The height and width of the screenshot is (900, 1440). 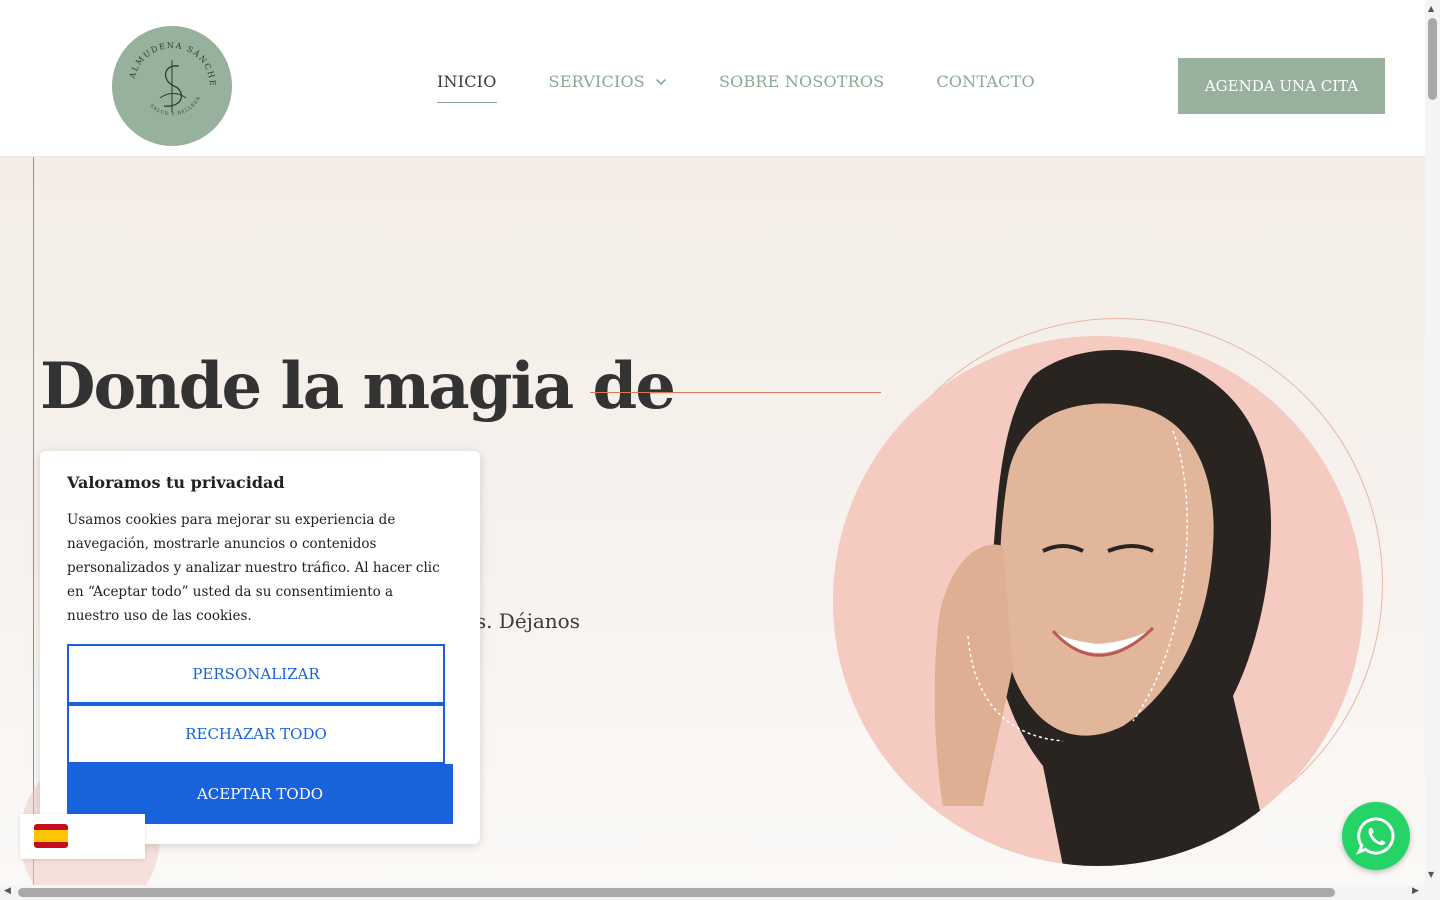 What do you see at coordinates (676, 892) in the screenshot?
I see `horizontal-scroll-thumb` at bounding box center [676, 892].